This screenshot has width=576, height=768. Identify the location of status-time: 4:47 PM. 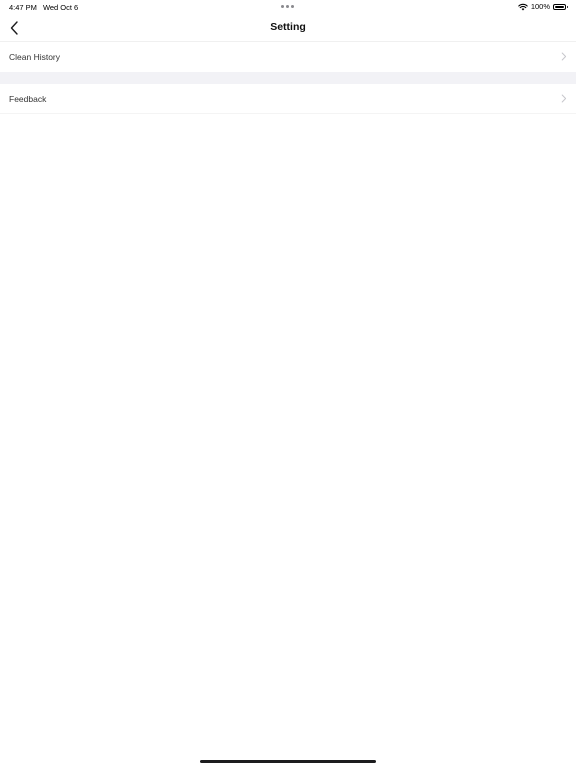
(23, 7).